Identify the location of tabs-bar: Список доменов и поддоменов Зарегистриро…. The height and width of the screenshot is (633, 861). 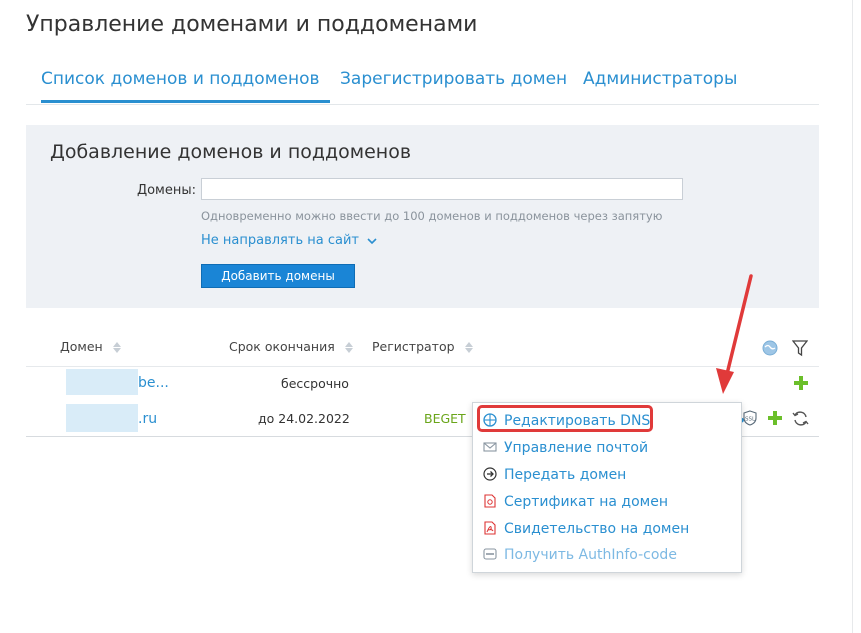
(422, 83).